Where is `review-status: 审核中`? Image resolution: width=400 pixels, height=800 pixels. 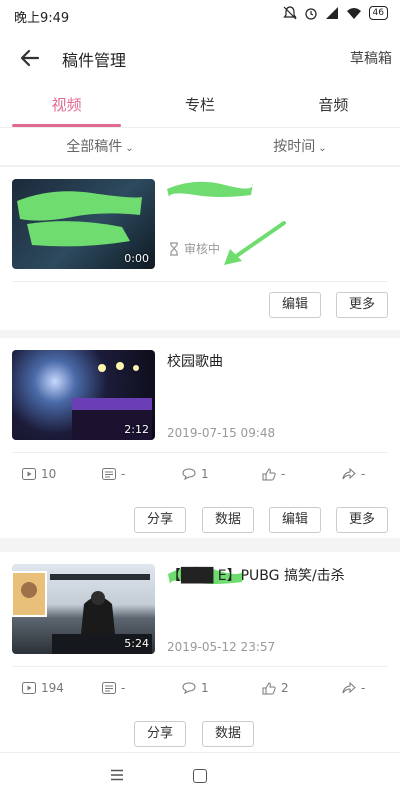 review-status: 审核中 is located at coordinates (194, 248).